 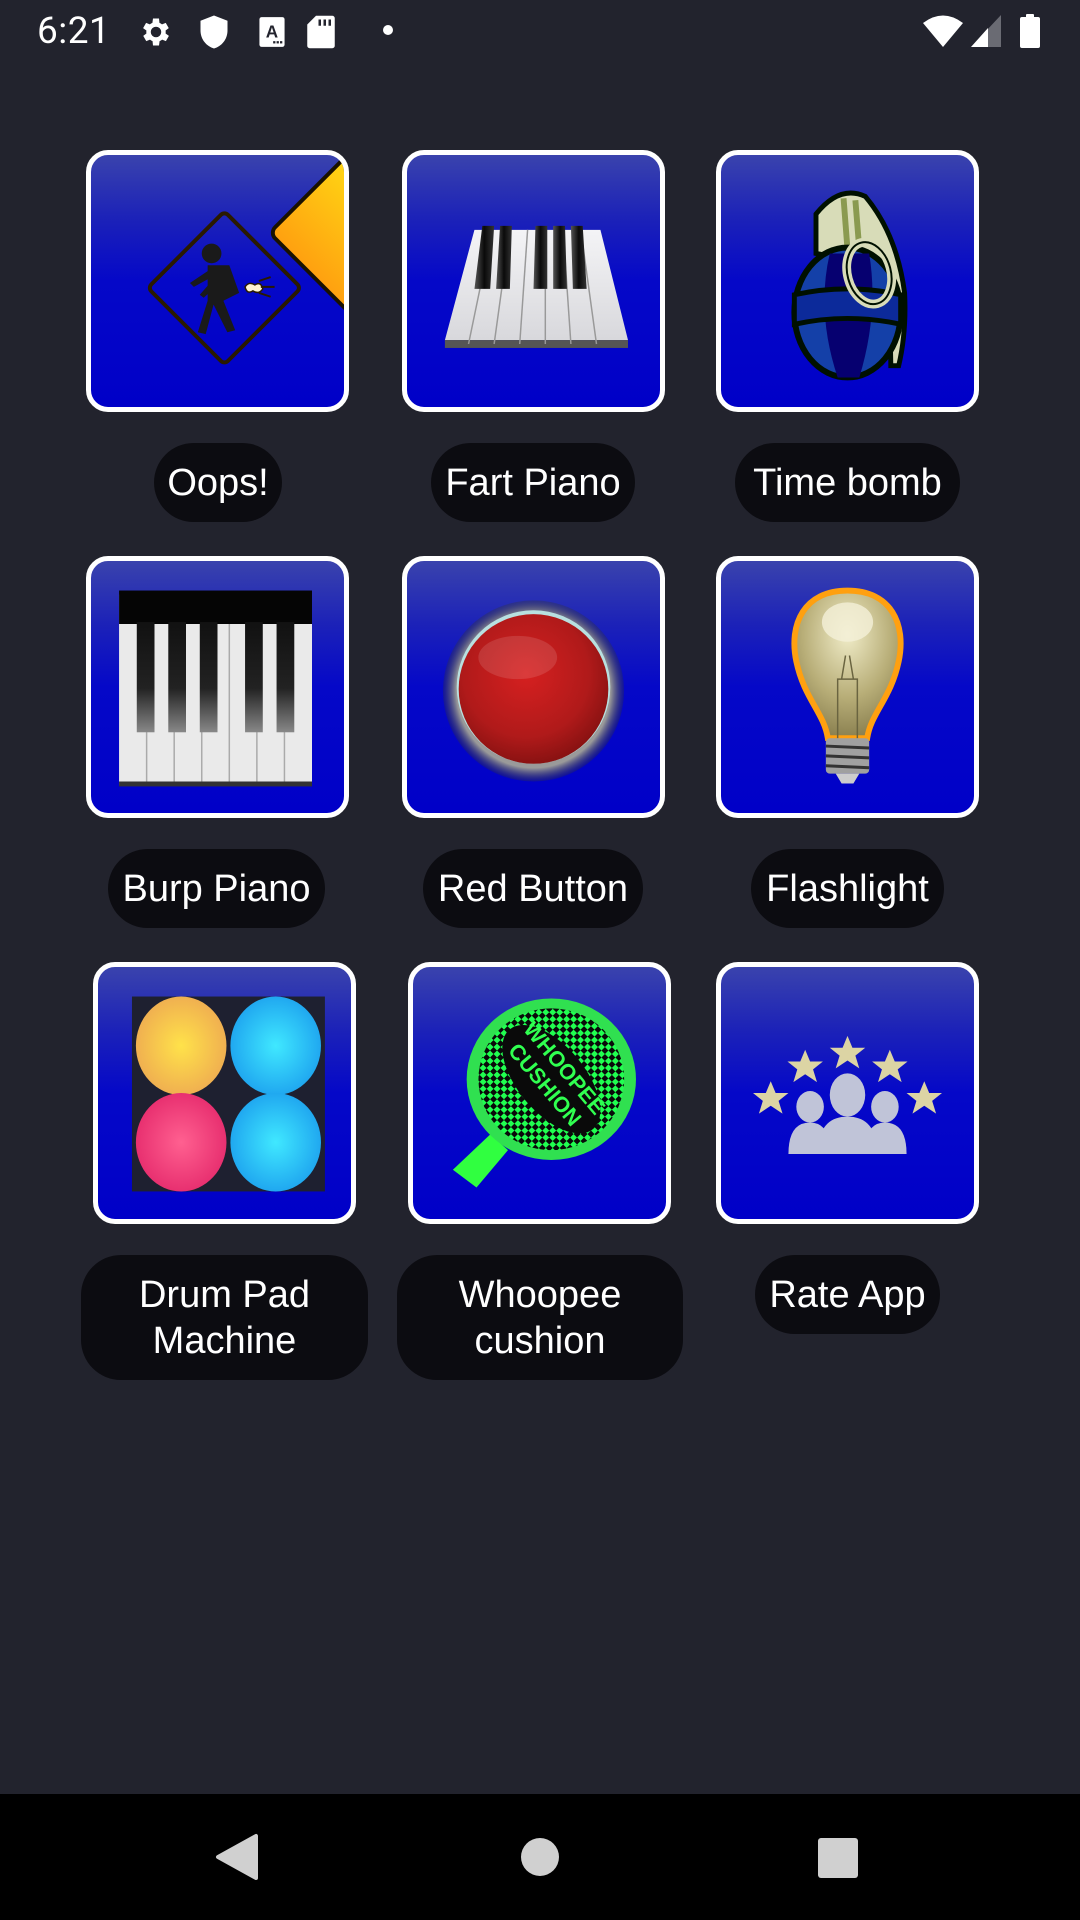 I want to click on home-icon, so click(x=540, y=1857).